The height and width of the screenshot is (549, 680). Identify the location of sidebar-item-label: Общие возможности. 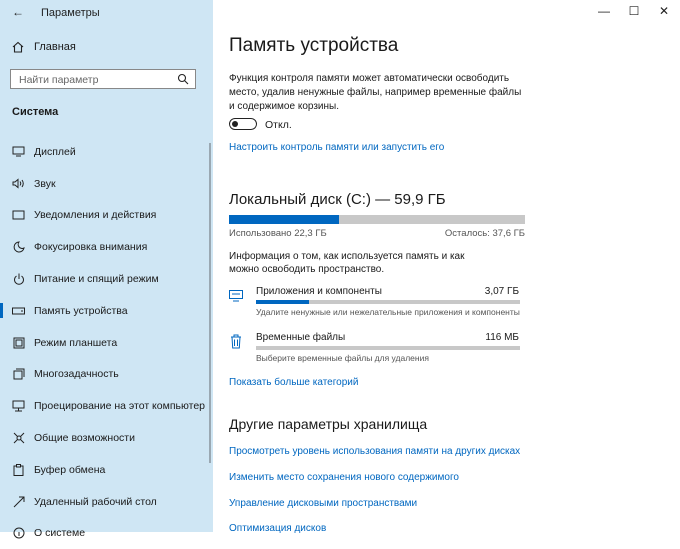
(84, 438).